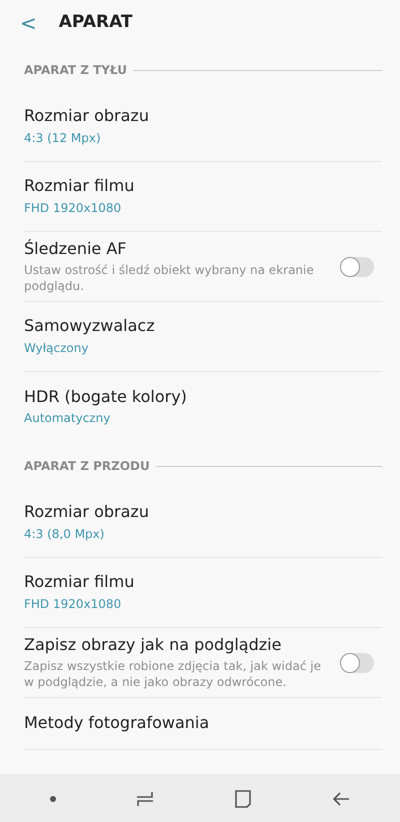 The width and height of the screenshot is (400, 822). I want to click on settings-item: Samowyzwalacz Wyłączony, so click(203, 337).